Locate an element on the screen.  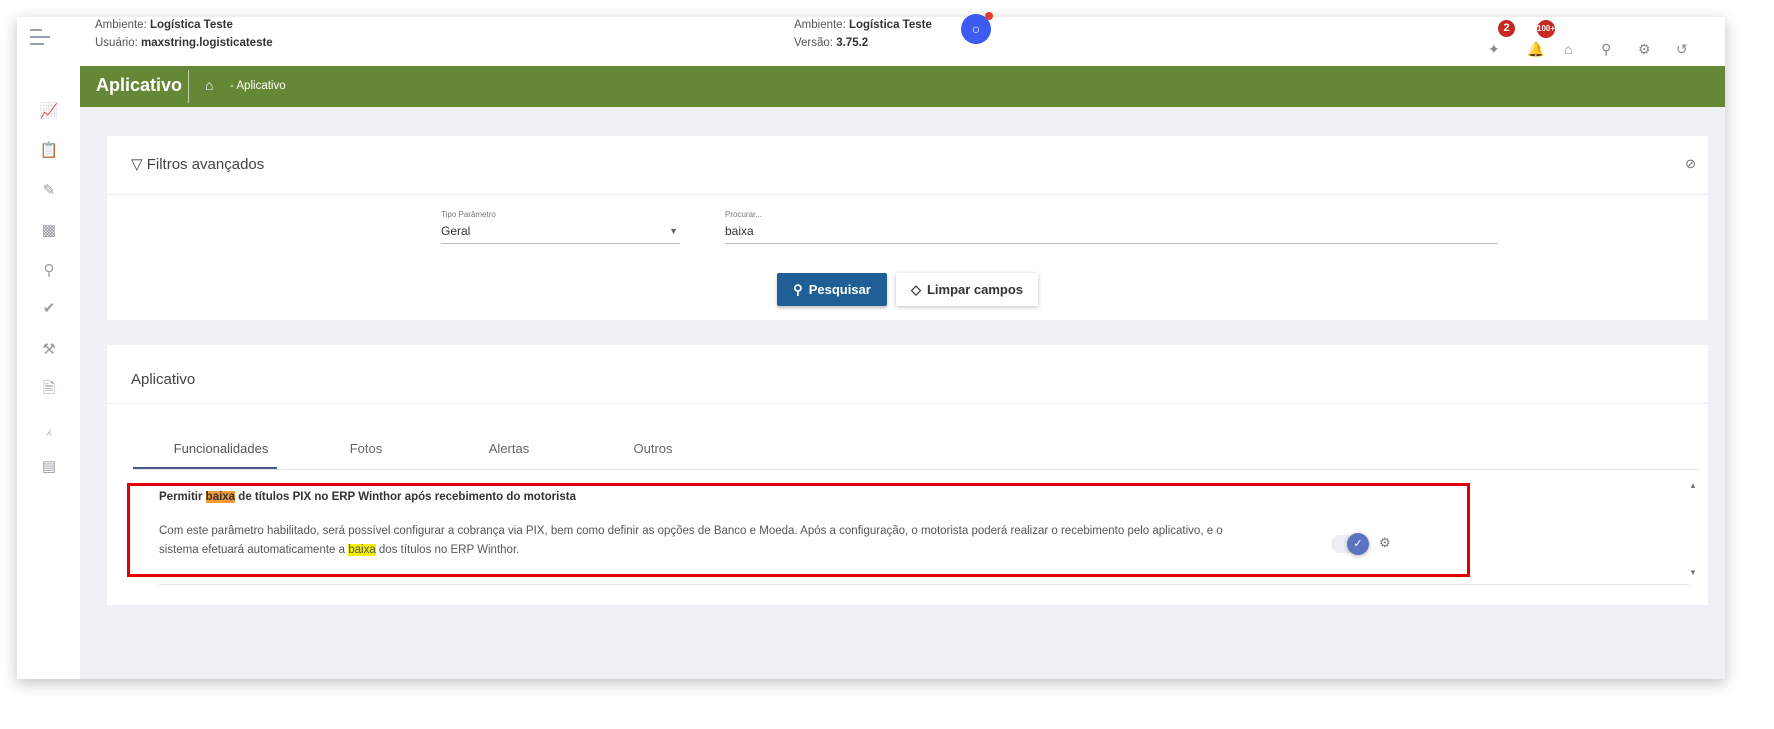
chat-icon: ○ is located at coordinates (977, 28).